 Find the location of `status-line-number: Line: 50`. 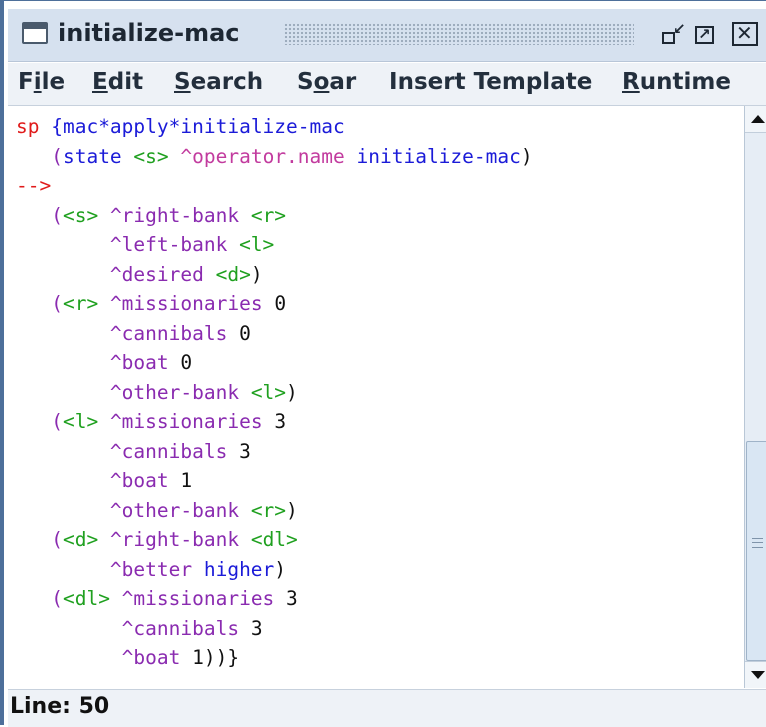

status-line-number: Line: 50 is located at coordinates (60, 706).